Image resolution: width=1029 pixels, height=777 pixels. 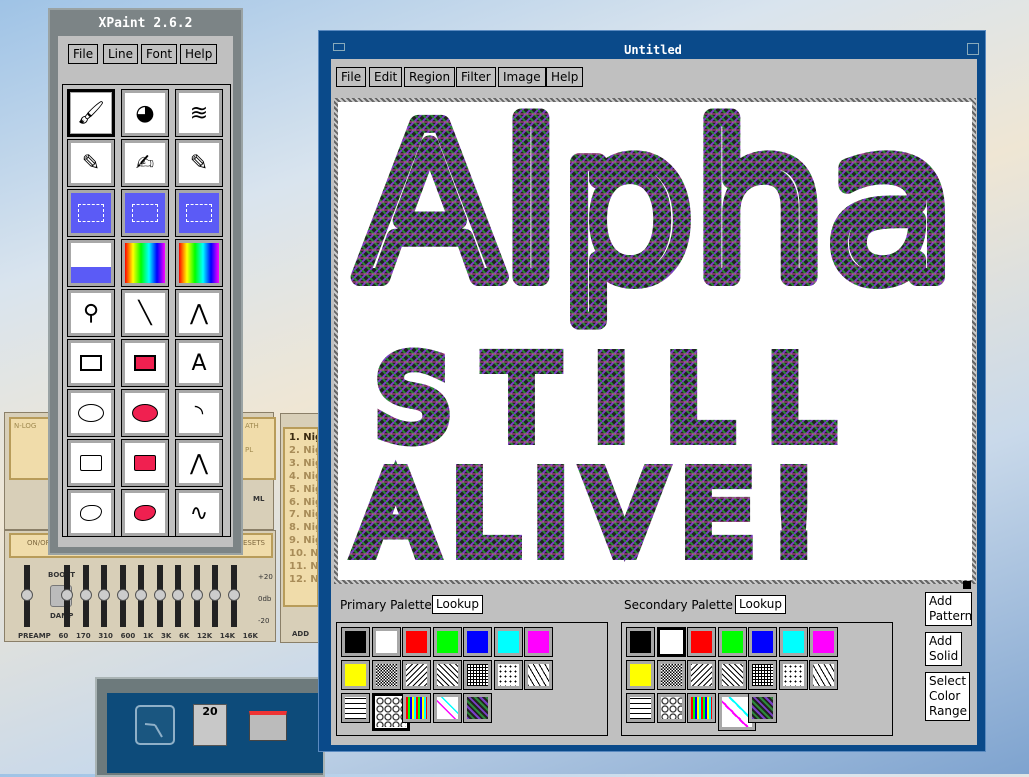 I want to click on canvas-menu-file: File, so click(x=351, y=77).